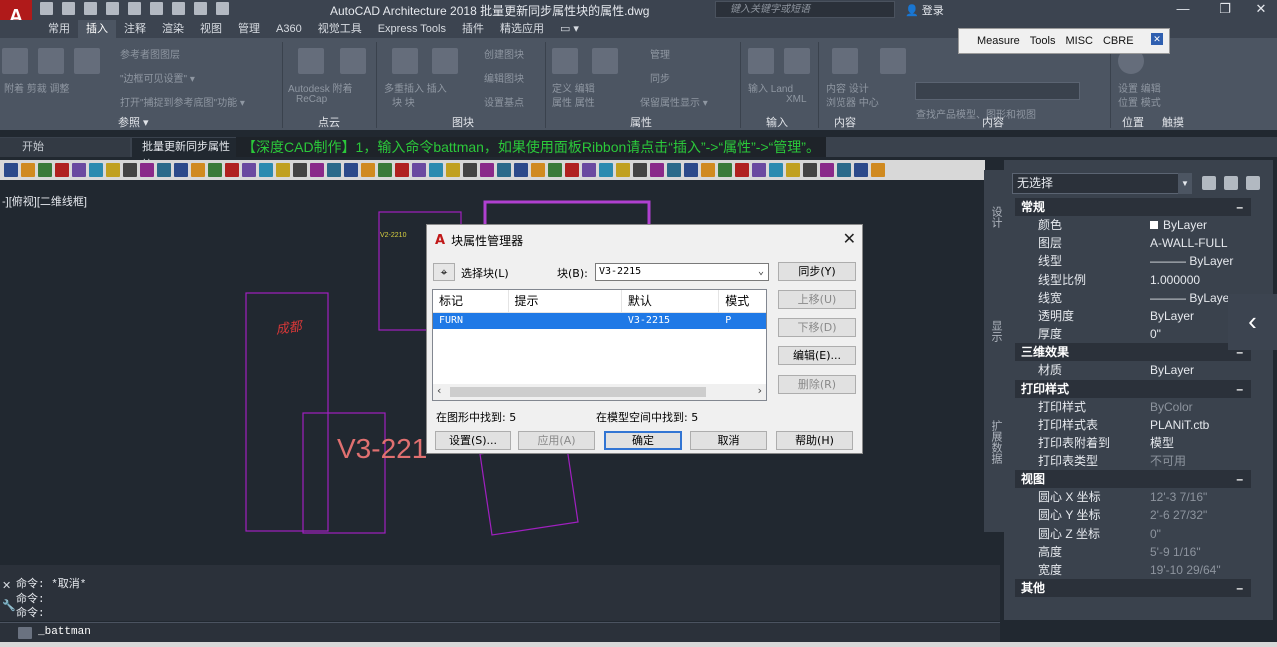  Describe the element at coordinates (444, 272) in the screenshot. I see `pick-block-button: ⌖` at that location.